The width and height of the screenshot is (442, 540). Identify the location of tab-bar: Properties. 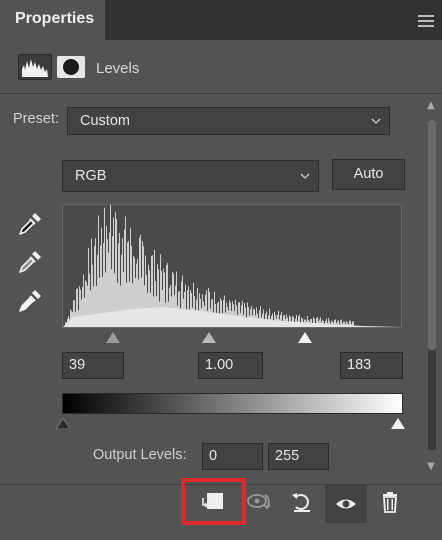
(221, 20).